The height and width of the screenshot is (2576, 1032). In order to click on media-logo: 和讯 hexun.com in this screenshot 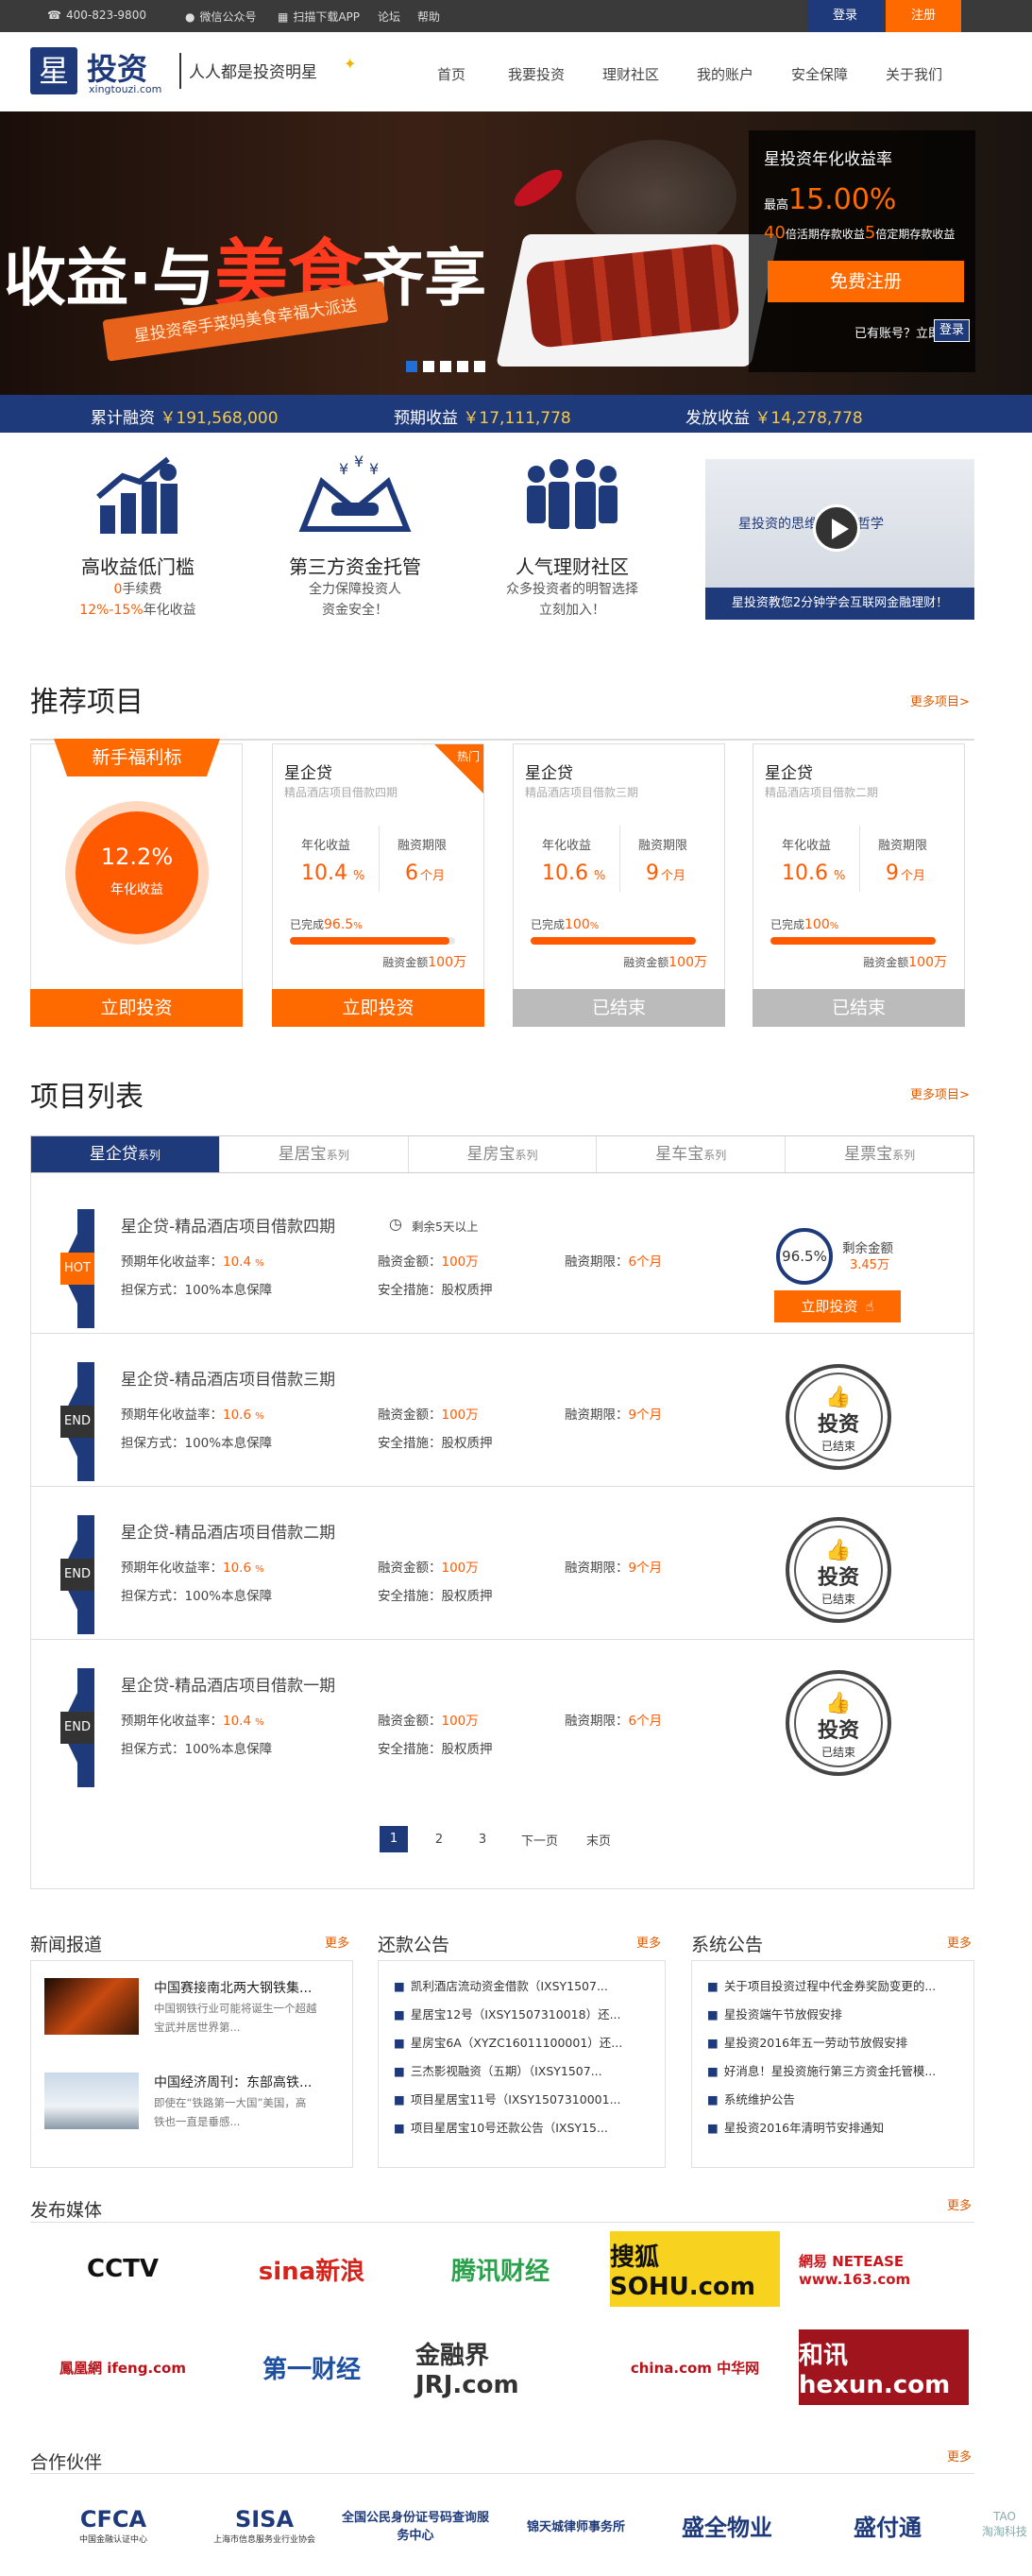, I will do `click(884, 2367)`.